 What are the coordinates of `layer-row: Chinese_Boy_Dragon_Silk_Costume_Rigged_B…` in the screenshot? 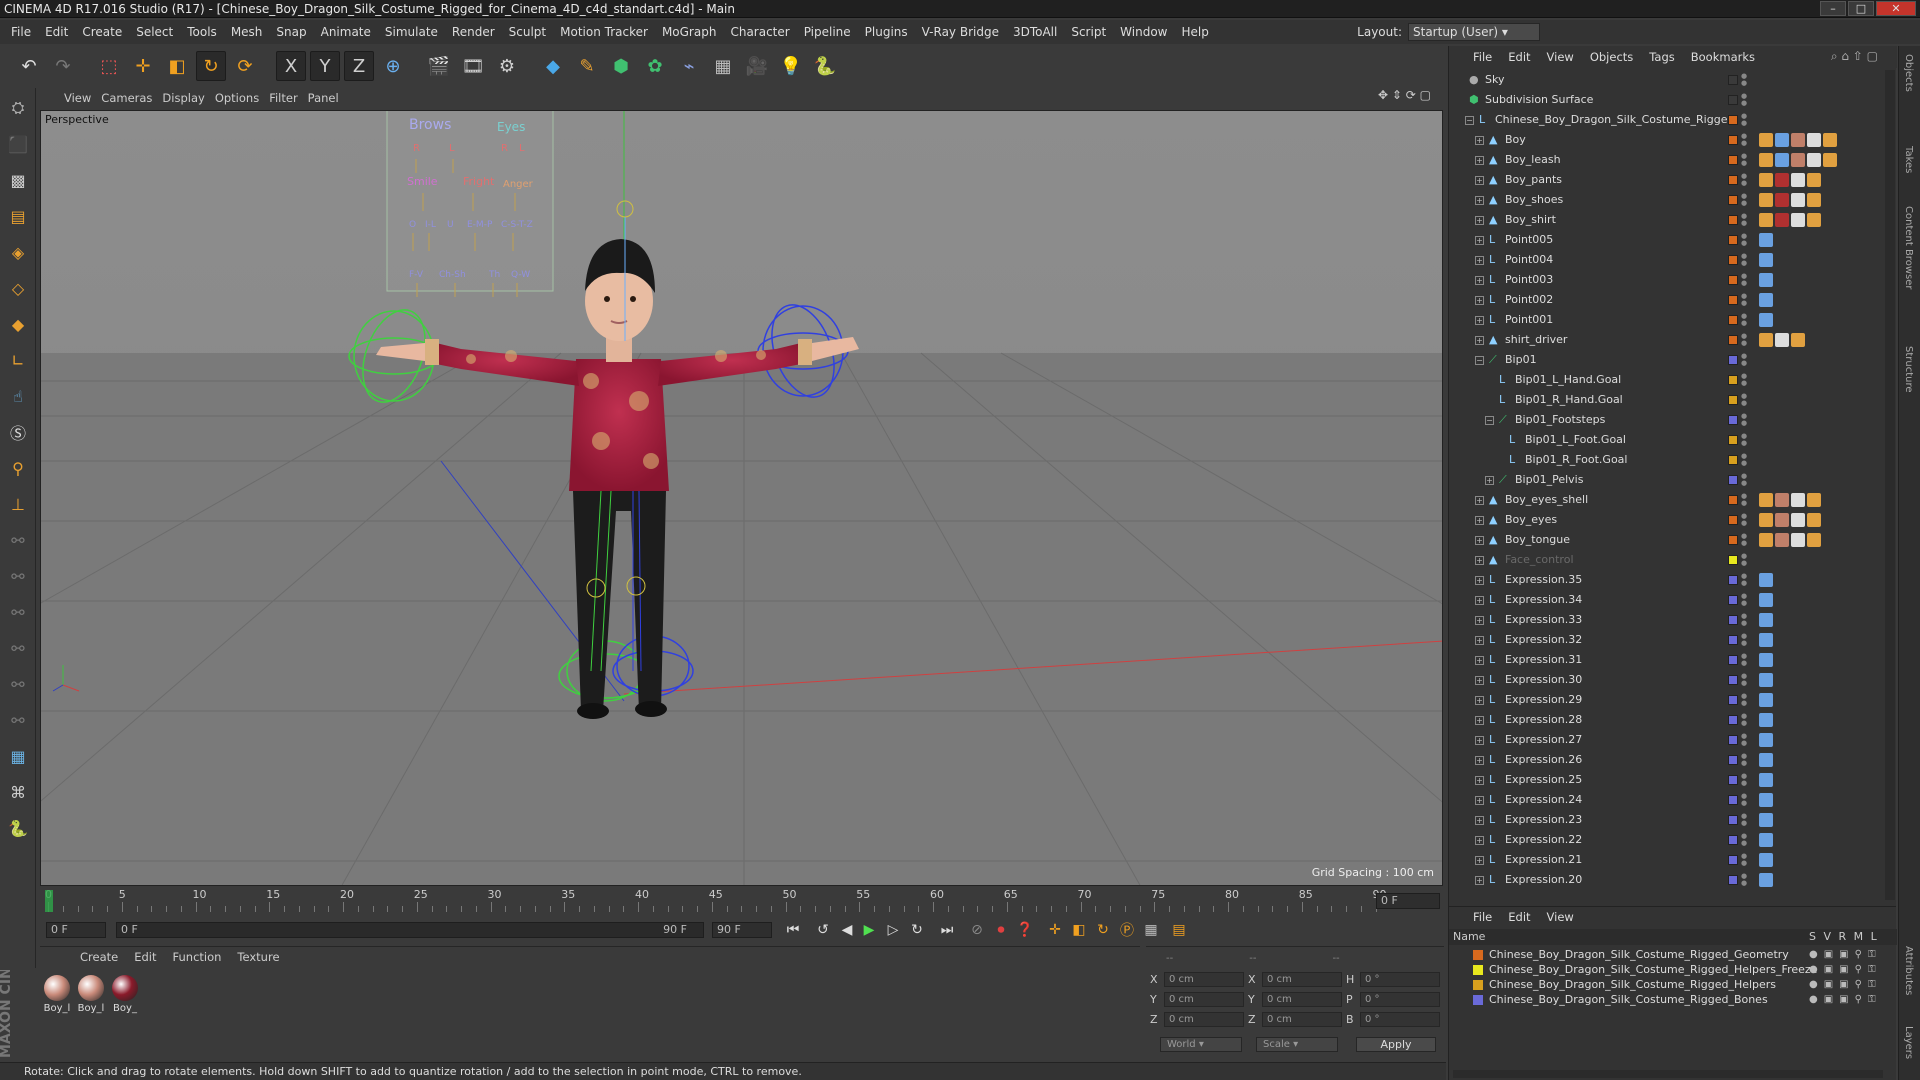 It's located at (1673, 999).